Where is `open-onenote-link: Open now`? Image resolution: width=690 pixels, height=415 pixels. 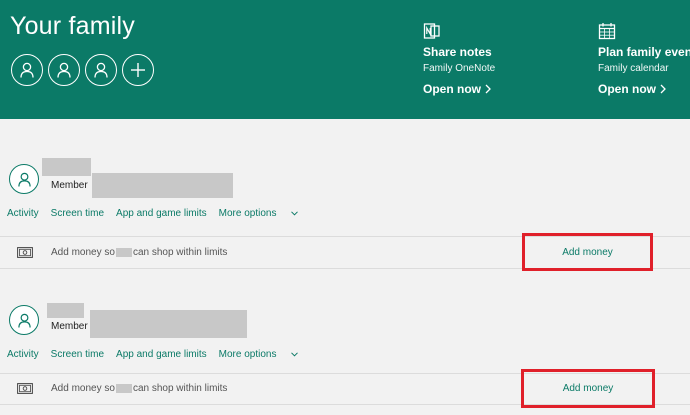
open-onenote-link: Open now is located at coordinates (459, 89).